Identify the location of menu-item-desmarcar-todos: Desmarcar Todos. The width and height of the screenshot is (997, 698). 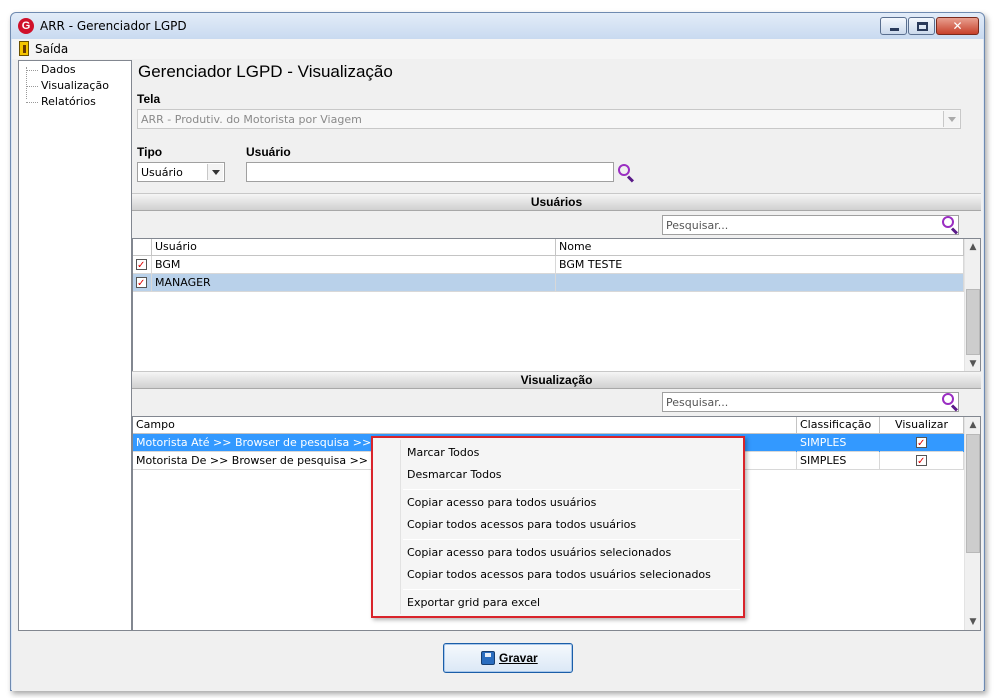
(454, 474).